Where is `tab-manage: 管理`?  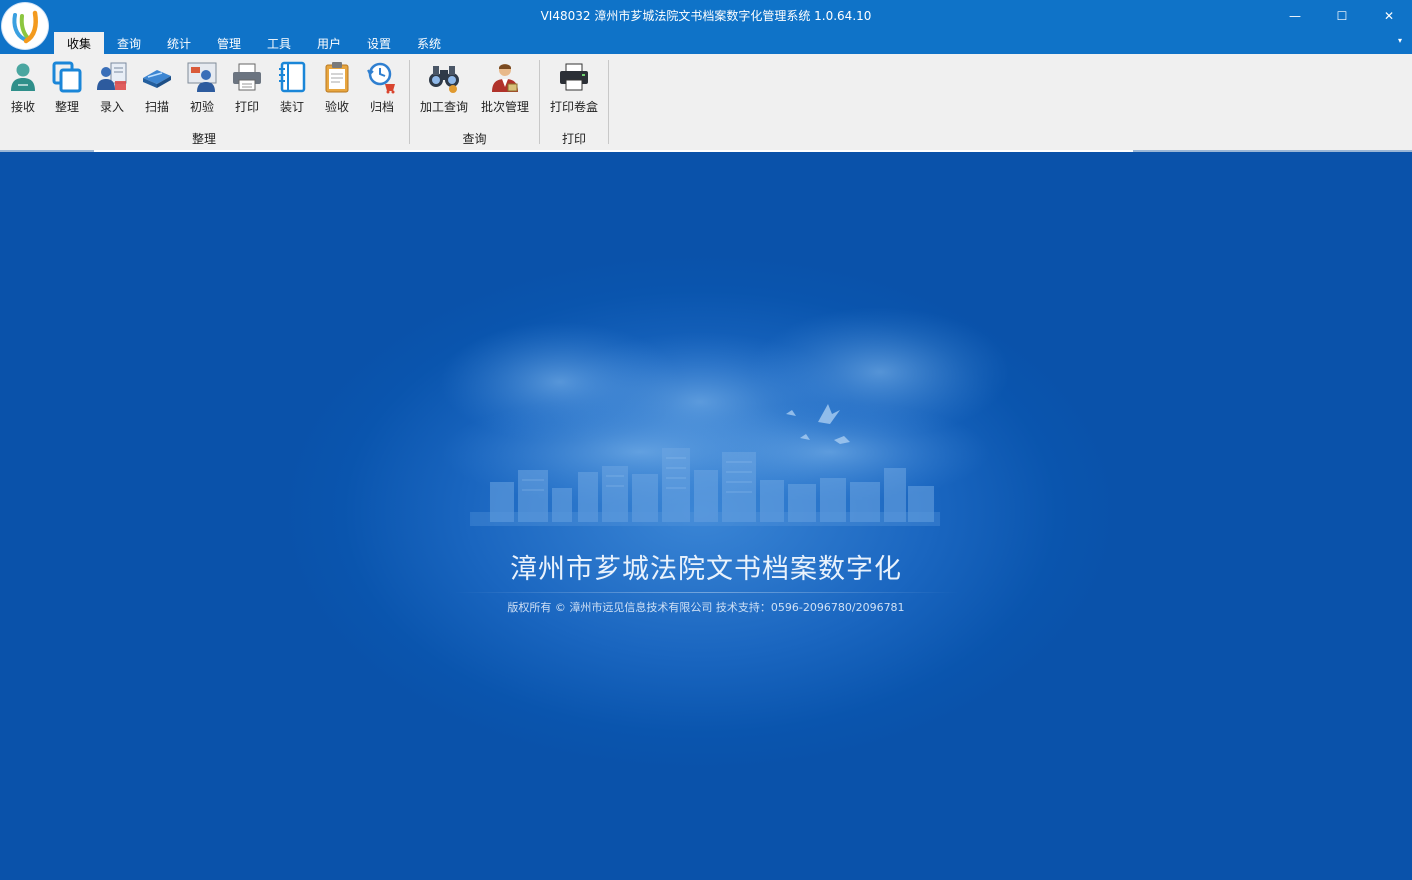
tab-manage: 管理 is located at coordinates (229, 43).